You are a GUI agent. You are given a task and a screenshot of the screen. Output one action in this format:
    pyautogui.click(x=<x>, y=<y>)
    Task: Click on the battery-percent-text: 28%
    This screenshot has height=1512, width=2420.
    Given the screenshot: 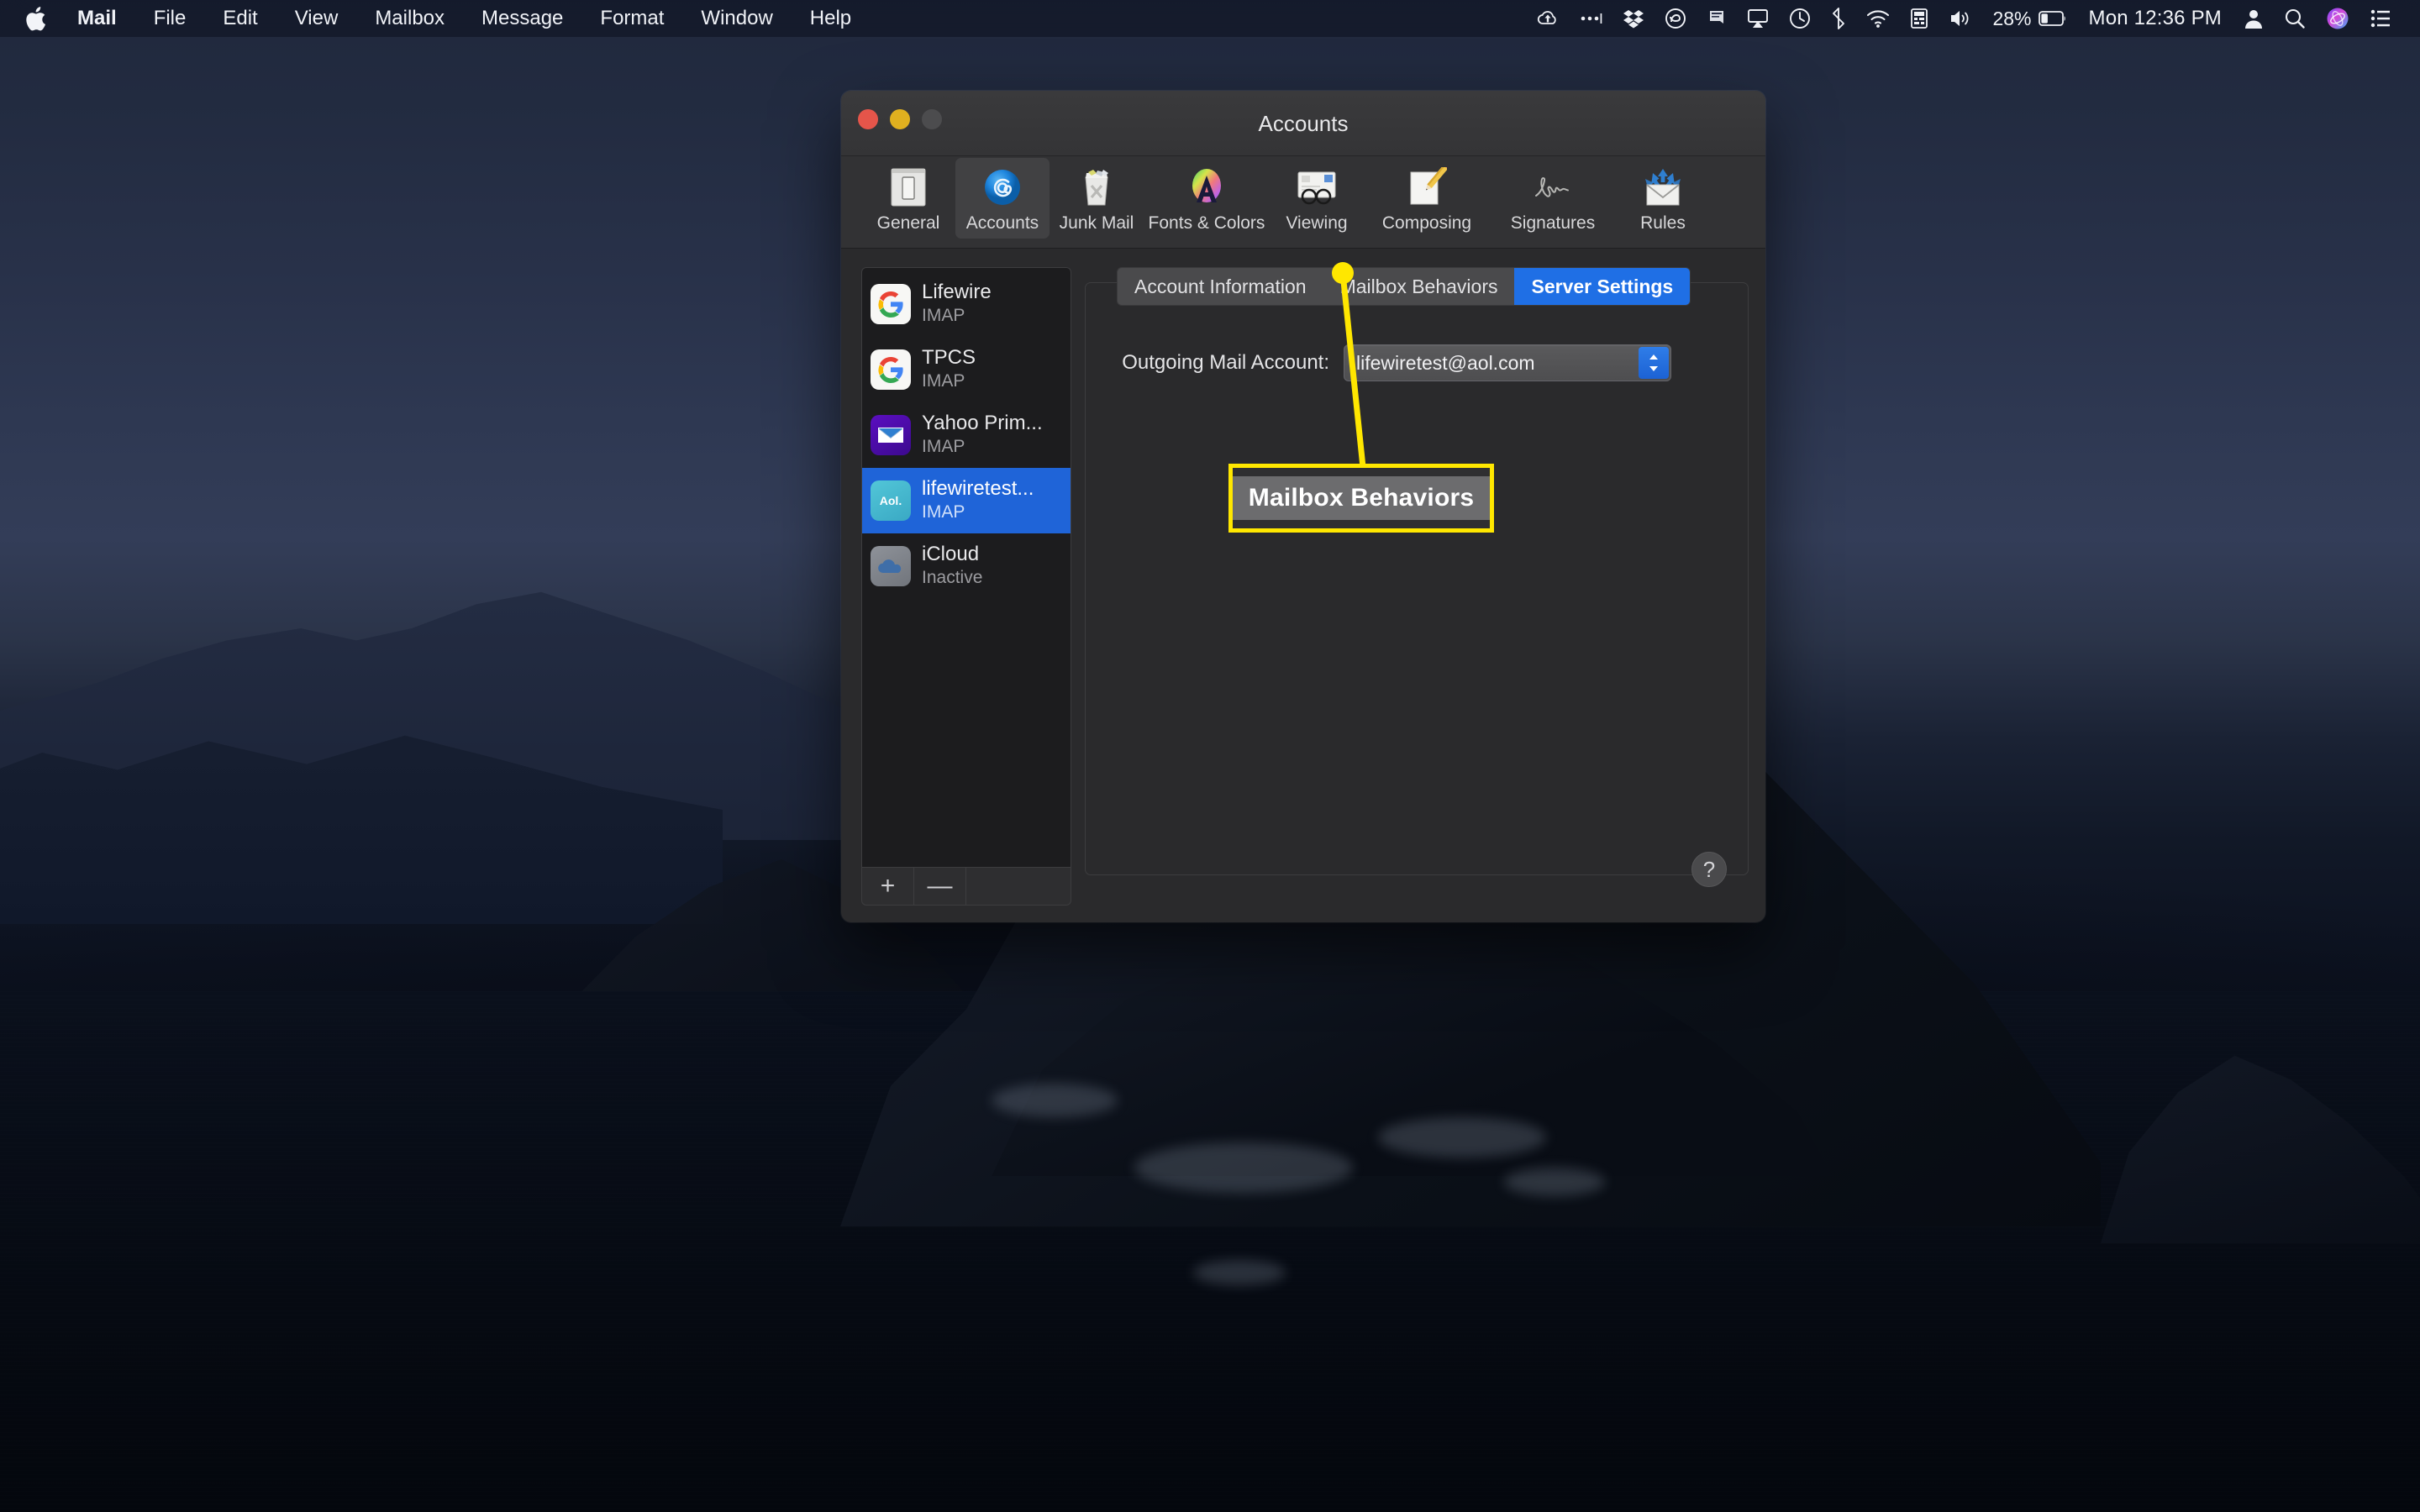 What is the action you would take?
    pyautogui.click(x=2012, y=18)
    